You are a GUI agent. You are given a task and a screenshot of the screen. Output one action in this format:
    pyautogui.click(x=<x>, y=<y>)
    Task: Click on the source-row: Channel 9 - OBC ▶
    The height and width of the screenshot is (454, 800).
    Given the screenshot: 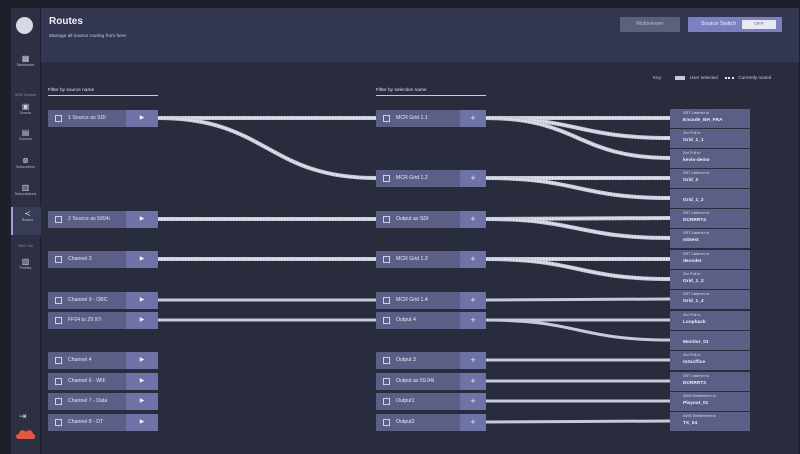 What is the action you would take?
    pyautogui.click(x=103, y=300)
    